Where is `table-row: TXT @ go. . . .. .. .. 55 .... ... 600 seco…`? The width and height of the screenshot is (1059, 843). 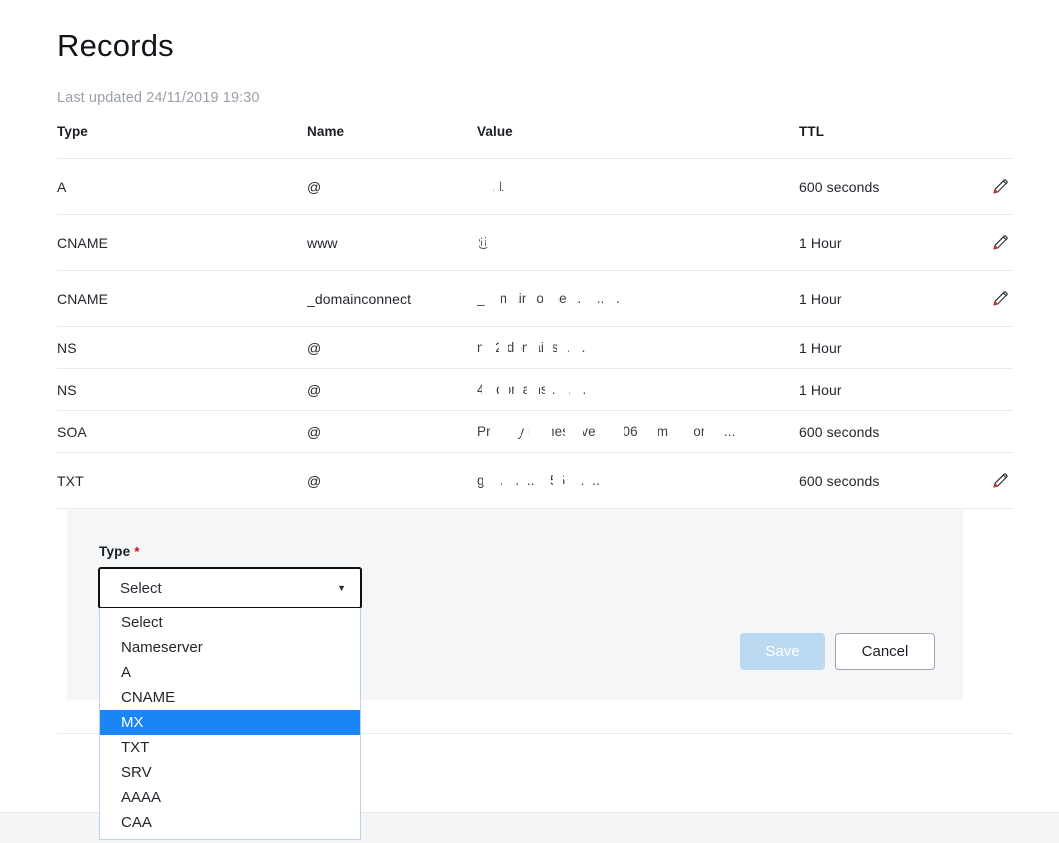 table-row: TXT @ go. . . .. .. .. 55 .... ... 600 seco… is located at coordinates (535, 481).